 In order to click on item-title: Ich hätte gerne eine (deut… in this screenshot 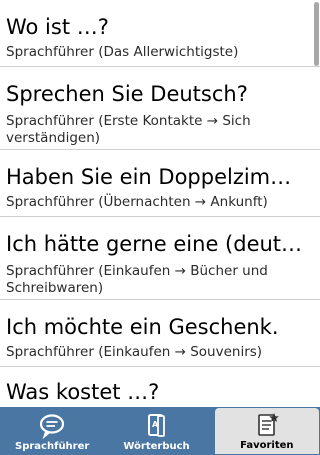, I will do `click(154, 244)`.